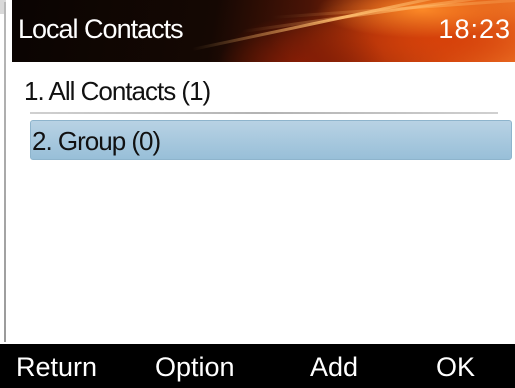  Describe the element at coordinates (117, 91) in the screenshot. I see `menu-item-all-contacts: 1. All Contacts (1)` at that location.